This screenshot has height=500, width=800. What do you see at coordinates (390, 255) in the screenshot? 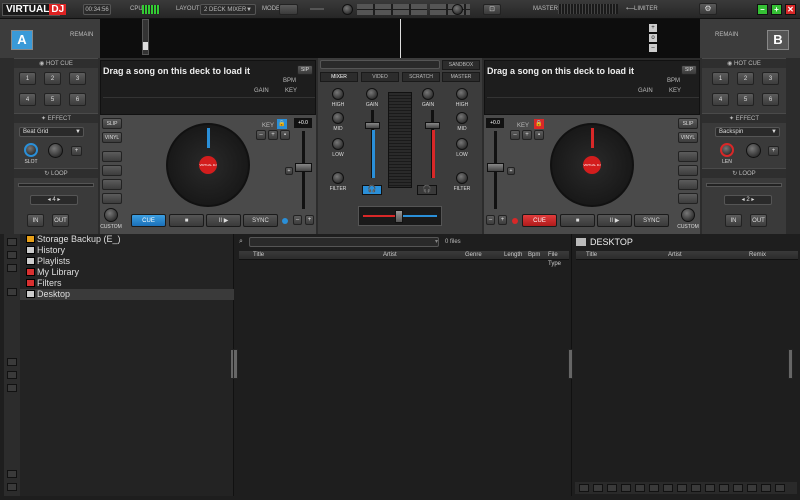
I see `col-artist: Artist` at bounding box center [390, 255].